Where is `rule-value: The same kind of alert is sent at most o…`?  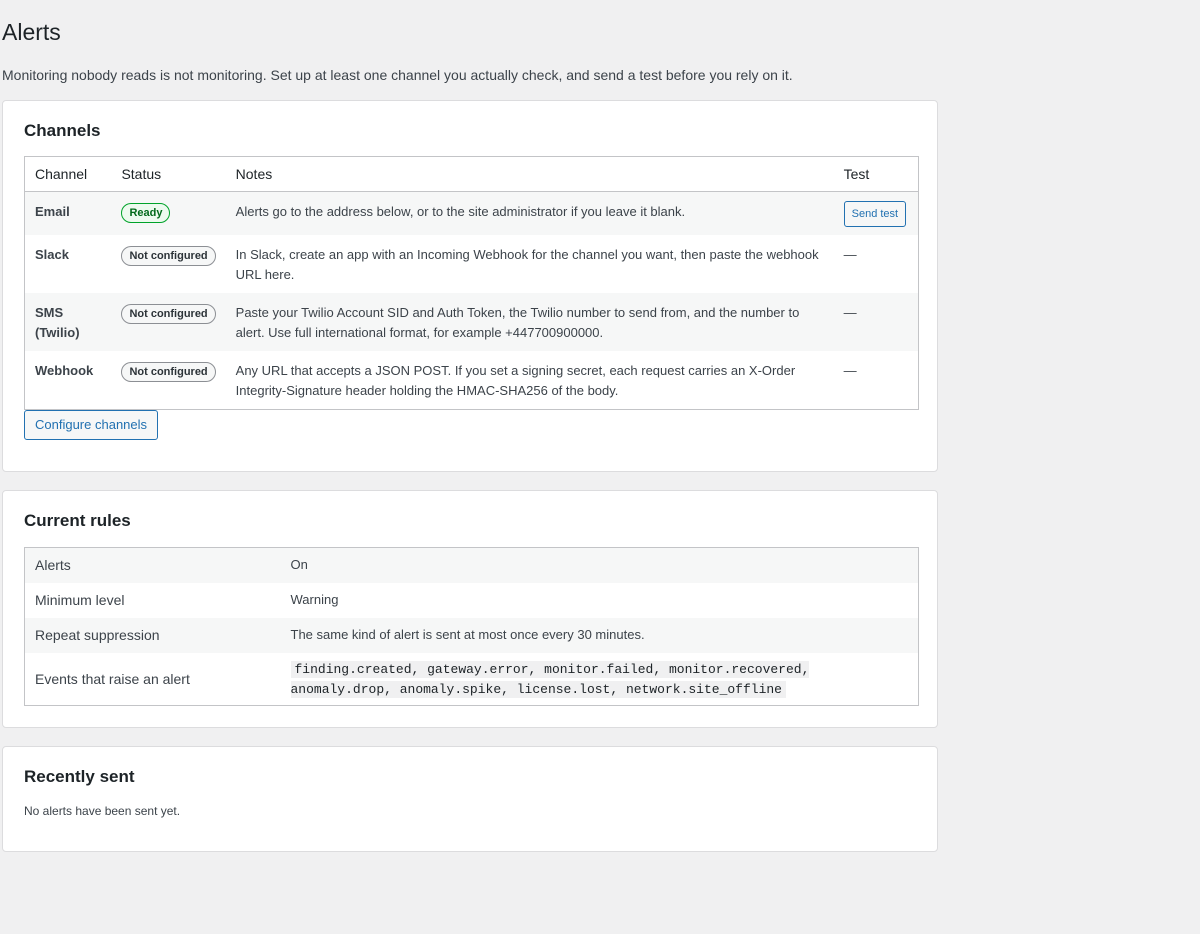 rule-value: The same kind of alert is sent at most o… is located at coordinates (599, 635).